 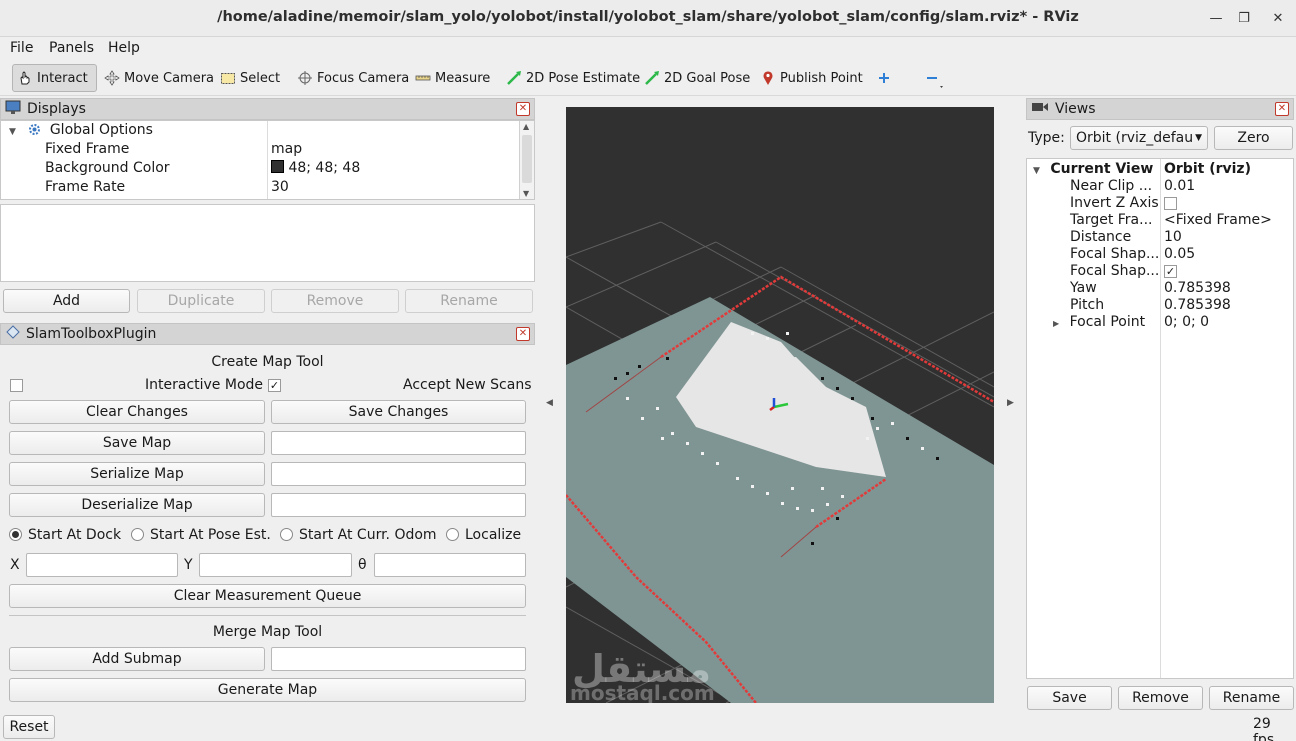 I want to click on reset-button: Reset, so click(x=29, y=727).